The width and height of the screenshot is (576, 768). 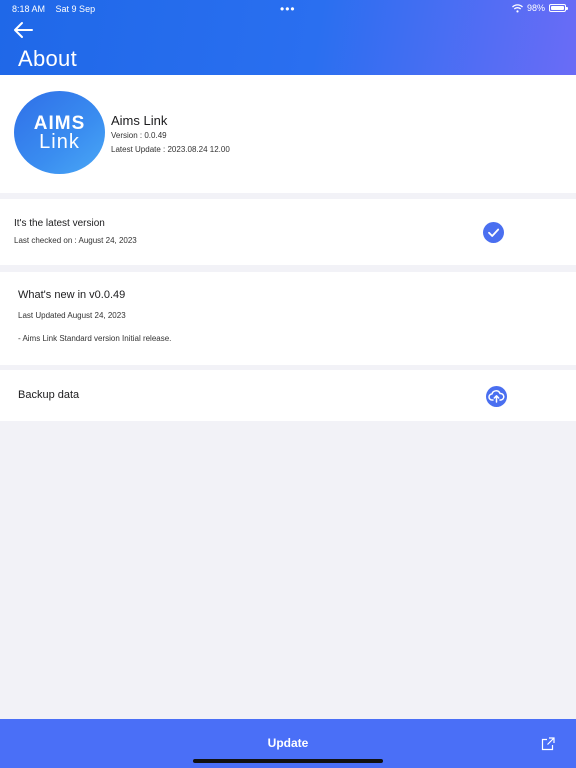 I want to click on external-link-icon, so click(x=548, y=744).